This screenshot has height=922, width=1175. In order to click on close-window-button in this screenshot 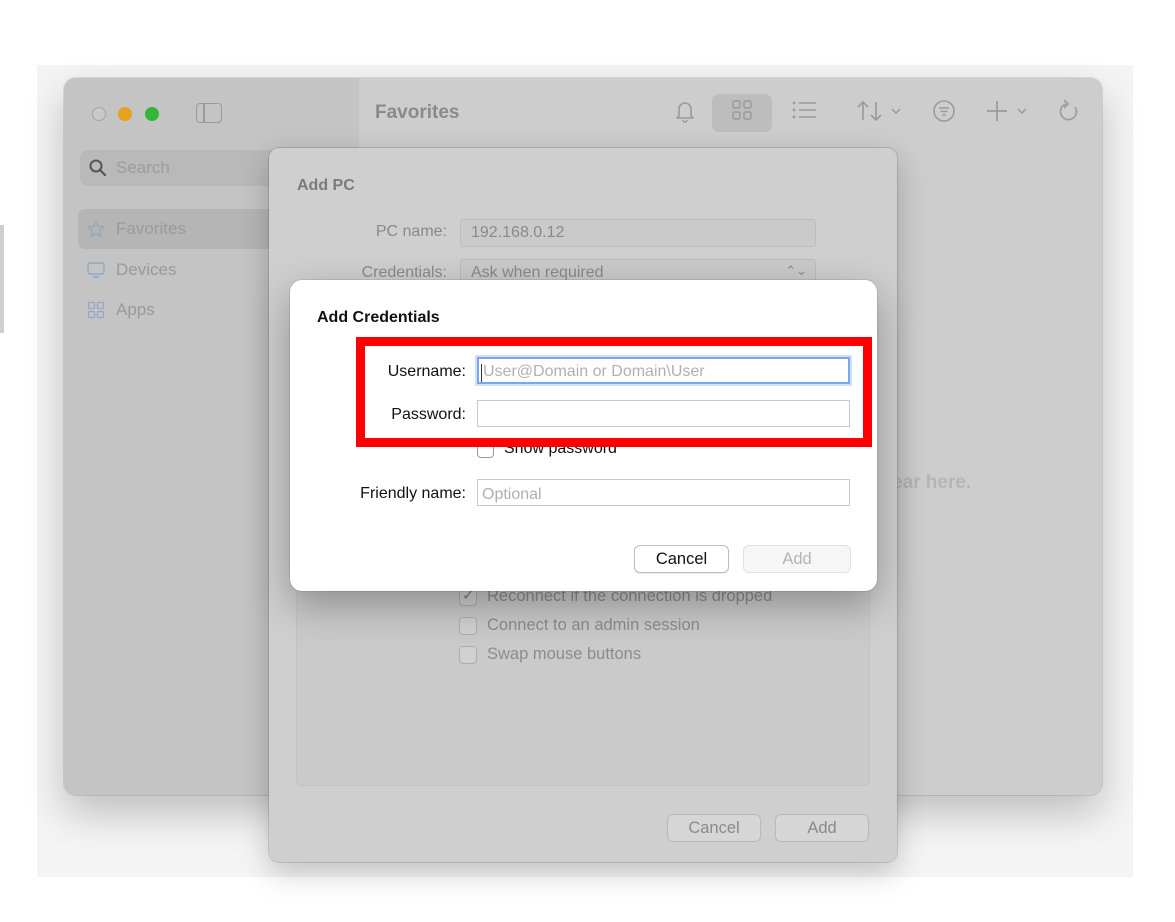, I will do `click(99, 114)`.